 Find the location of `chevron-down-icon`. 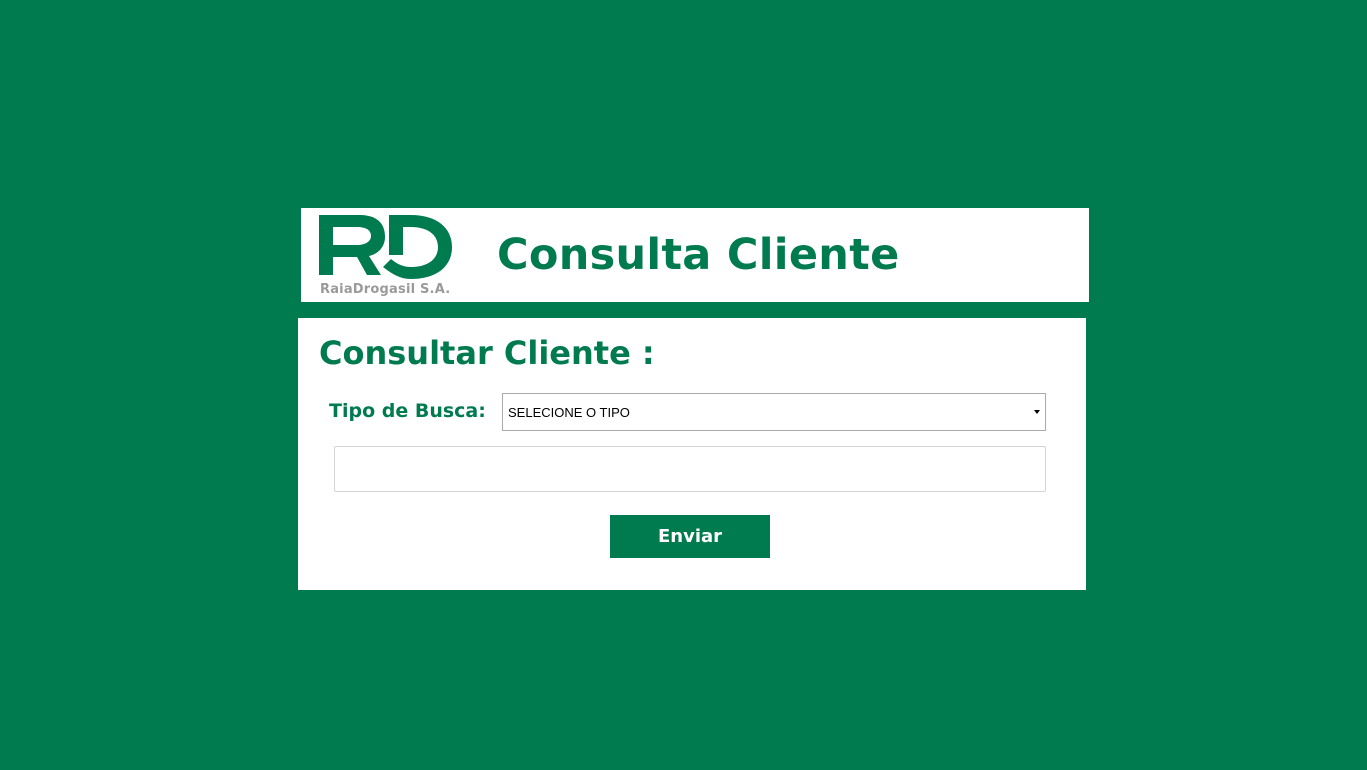

chevron-down-icon is located at coordinates (1037, 412).